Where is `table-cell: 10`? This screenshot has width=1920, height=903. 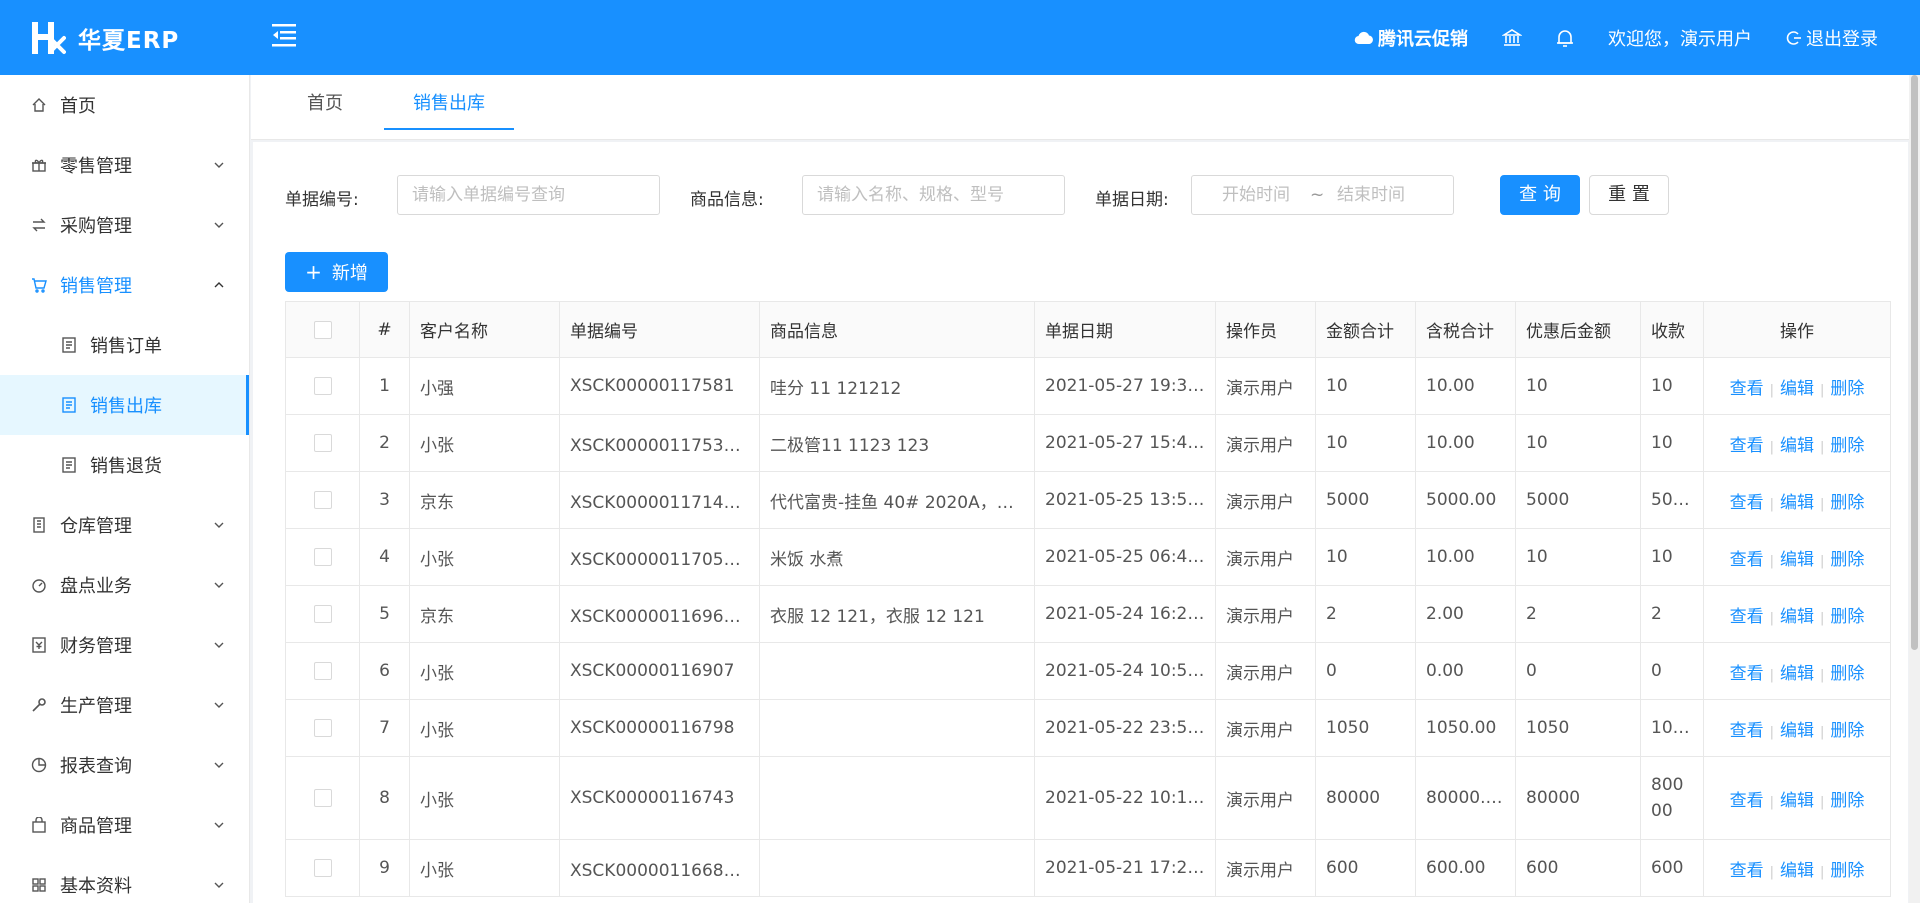 table-cell: 10 is located at coordinates (1365, 443).